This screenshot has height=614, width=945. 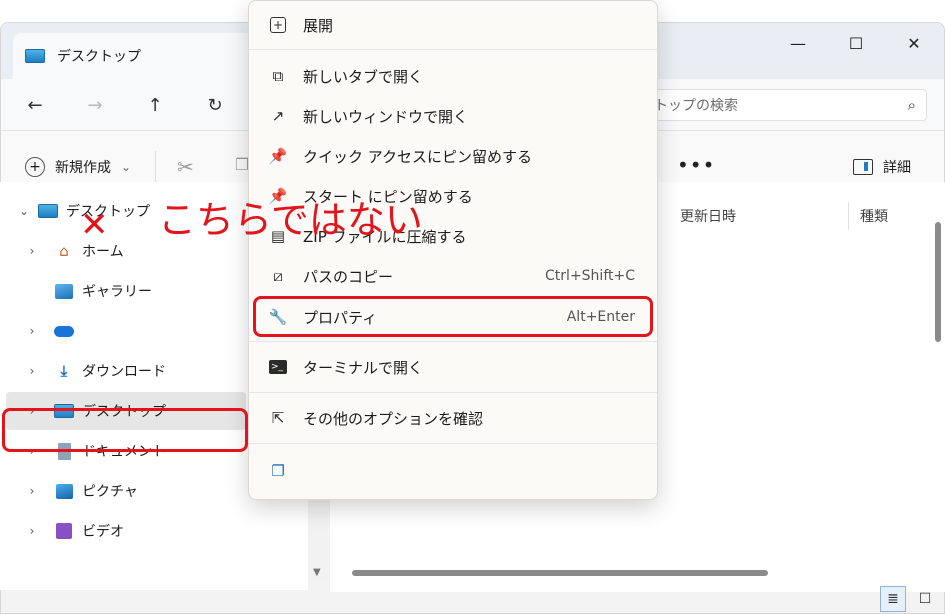 I want to click on column-header-modified: 更新日時, so click(x=708, y=216).